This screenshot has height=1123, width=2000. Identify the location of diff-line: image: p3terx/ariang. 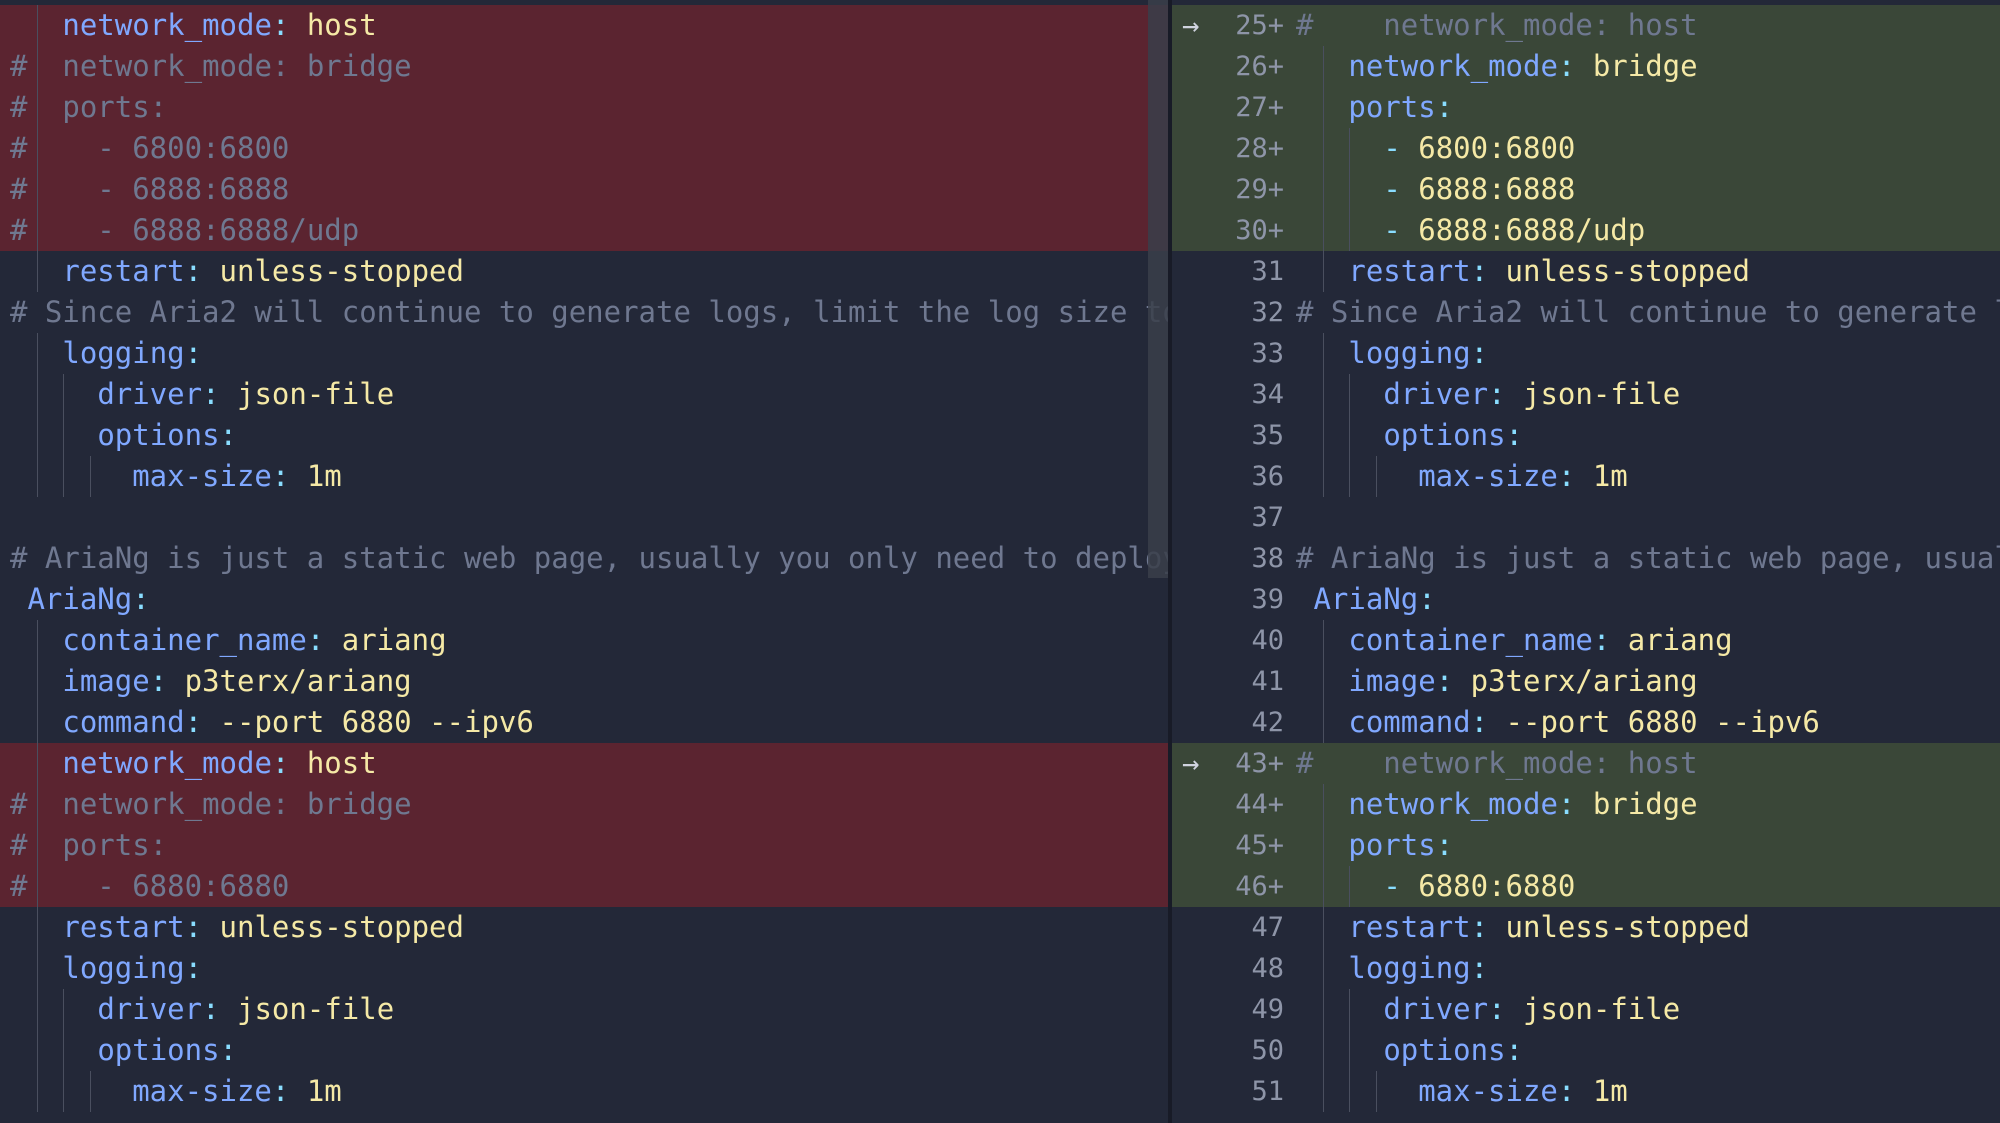
(585, 681).